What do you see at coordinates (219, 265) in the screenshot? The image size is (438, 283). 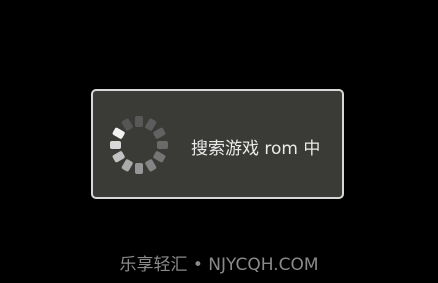 I see `watermark-text: 乐享轻汇 • NJYCQH.COM` at bounding box center [219, 265].